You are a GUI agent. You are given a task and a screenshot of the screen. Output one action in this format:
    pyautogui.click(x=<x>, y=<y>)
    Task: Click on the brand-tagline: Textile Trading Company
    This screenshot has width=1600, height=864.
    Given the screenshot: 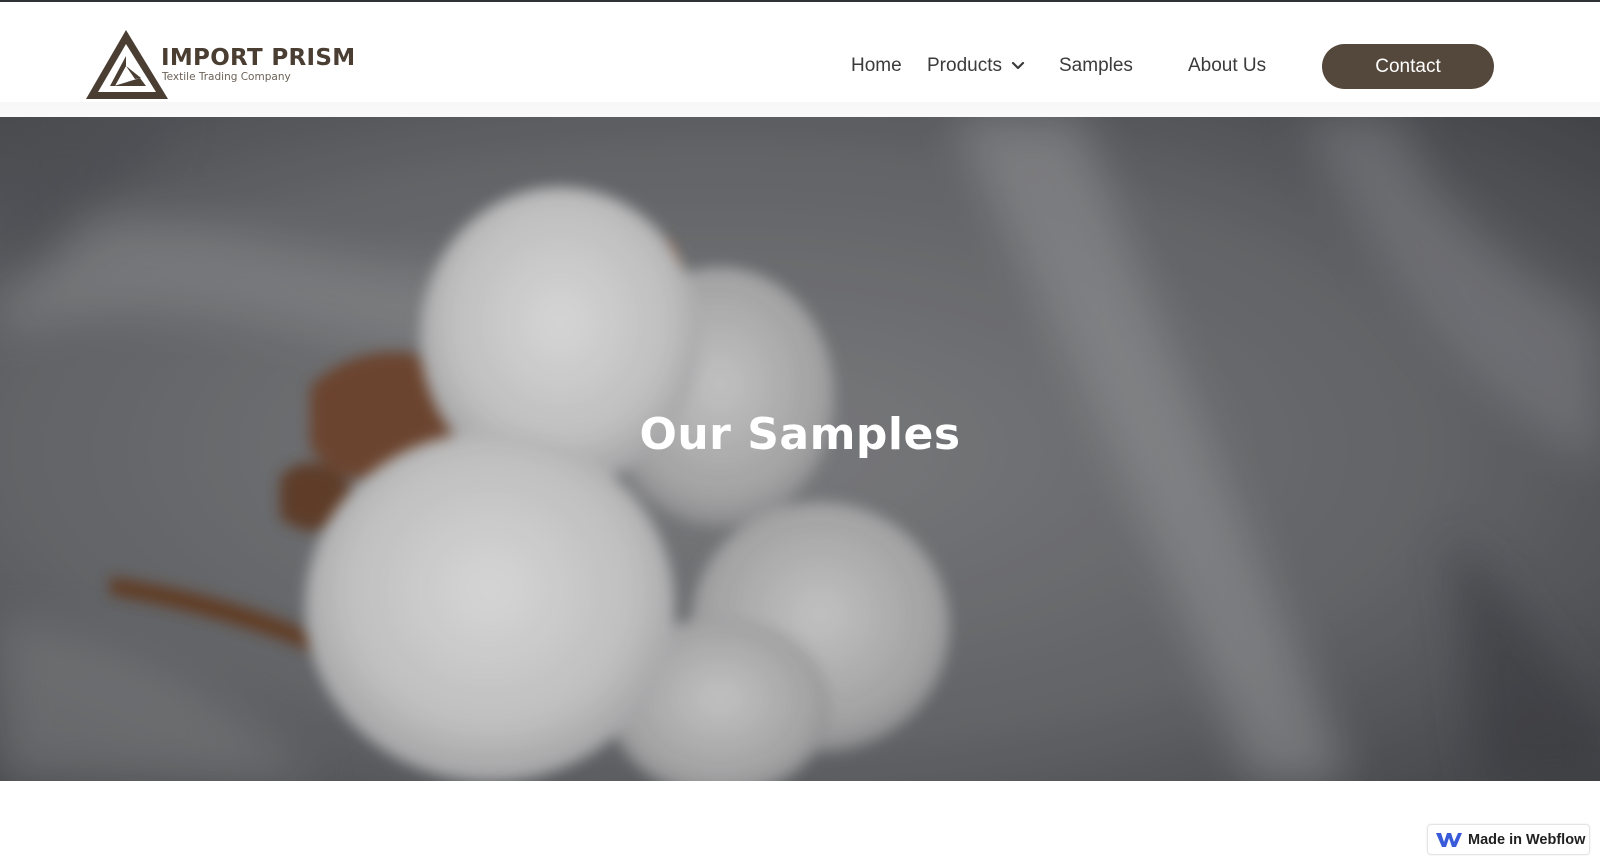 What is the action you would take?
    pyautogui.click(x=226, y=77)
    